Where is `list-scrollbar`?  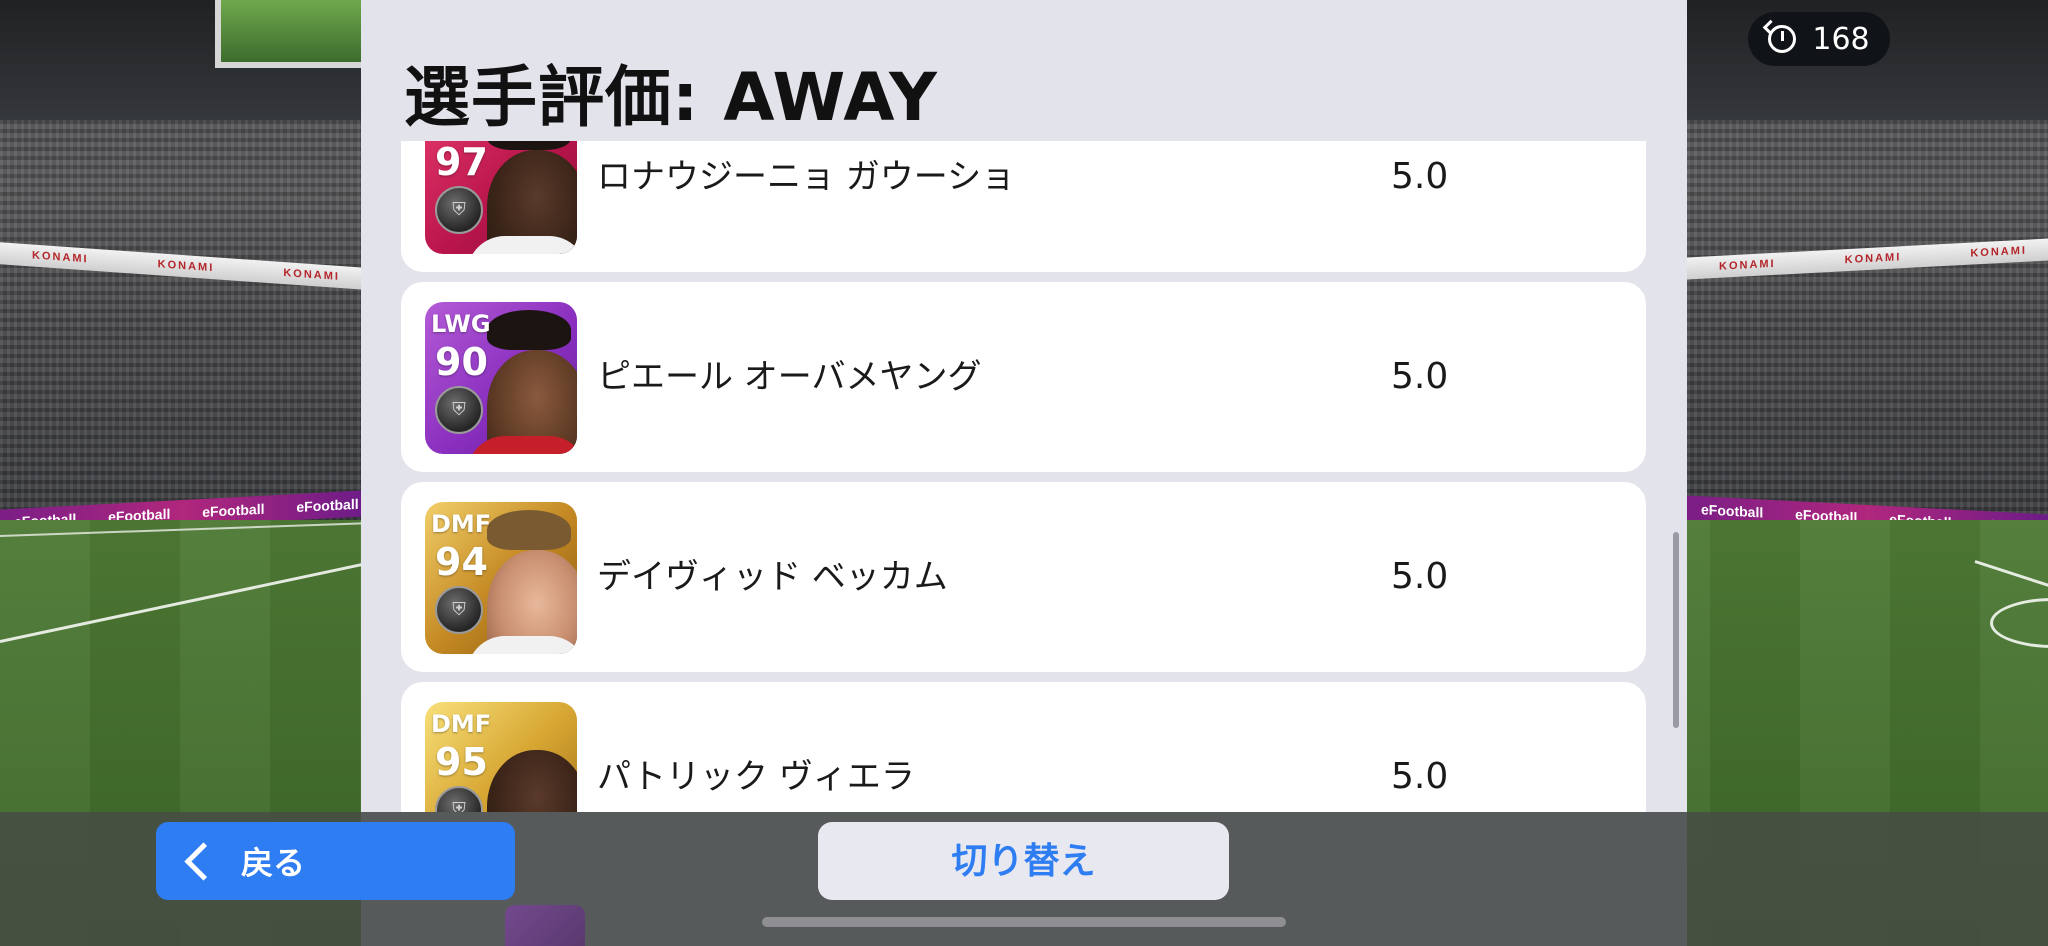
list-scrollbar is located at coordinates (1676, 630).